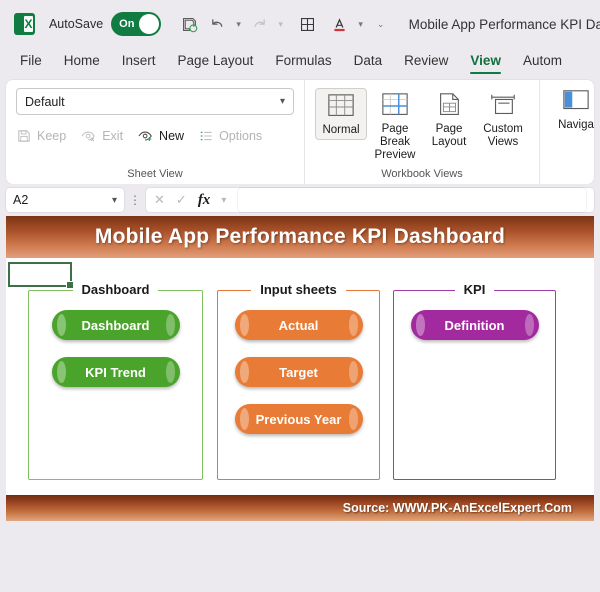 This screenshot has width=600, height=592. I want to click on autosave-label: AutoSave, so click(76, 24).